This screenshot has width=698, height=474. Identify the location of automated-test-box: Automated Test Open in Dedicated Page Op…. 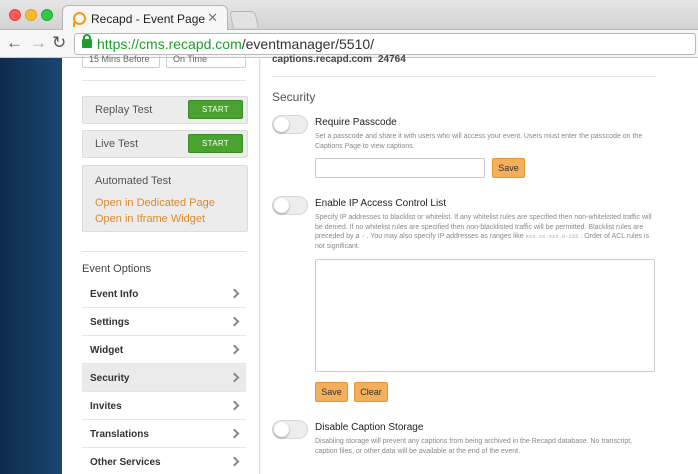
(165, 198).